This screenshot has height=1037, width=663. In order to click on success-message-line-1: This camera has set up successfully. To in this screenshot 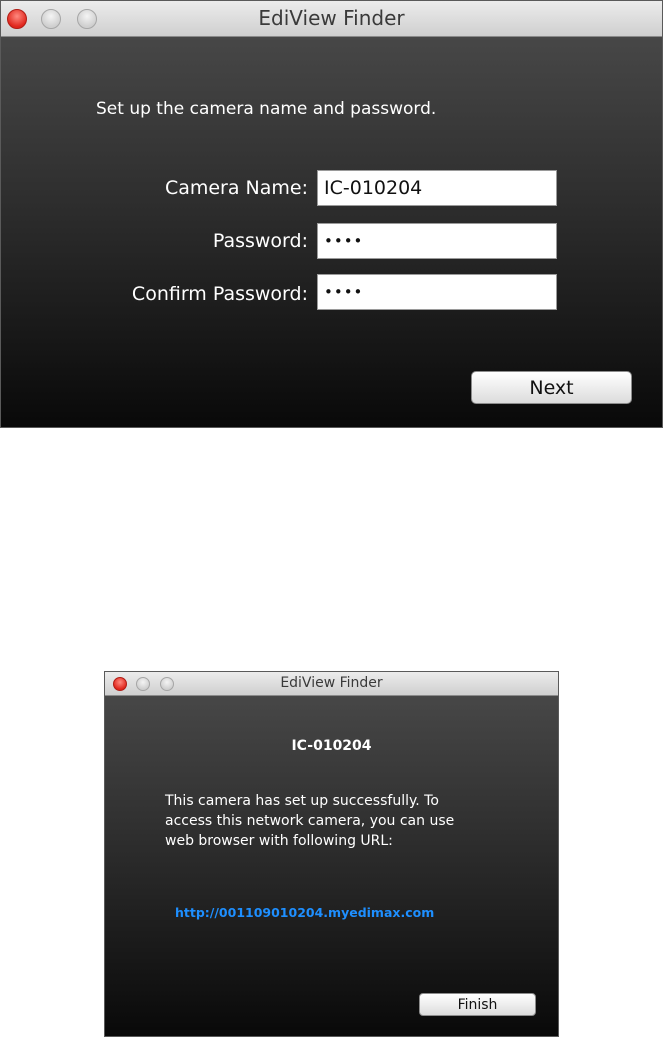, I will do `click(302, 801)`.